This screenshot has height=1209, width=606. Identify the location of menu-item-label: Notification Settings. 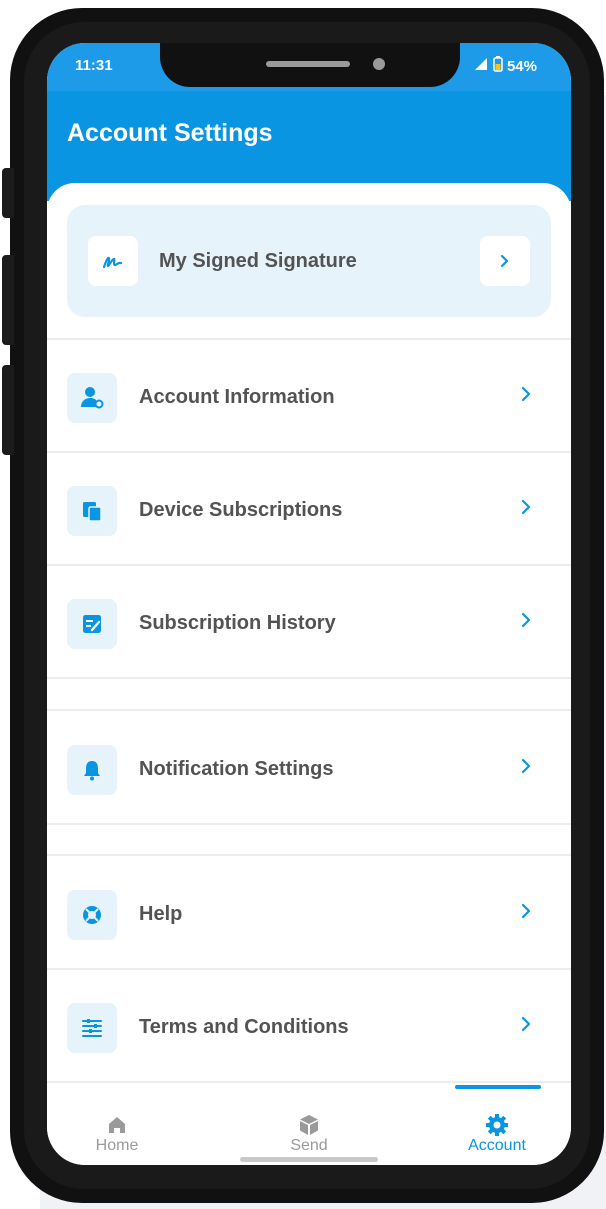
(236, 769).